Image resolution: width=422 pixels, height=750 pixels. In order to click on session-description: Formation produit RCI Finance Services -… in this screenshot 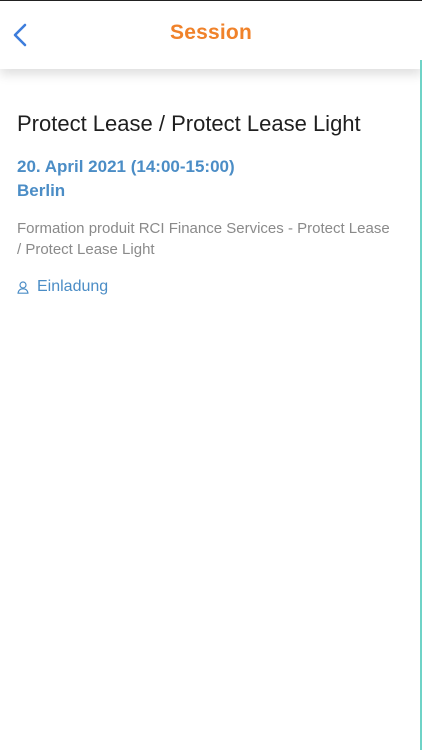, I will do `click(203, 239)`.